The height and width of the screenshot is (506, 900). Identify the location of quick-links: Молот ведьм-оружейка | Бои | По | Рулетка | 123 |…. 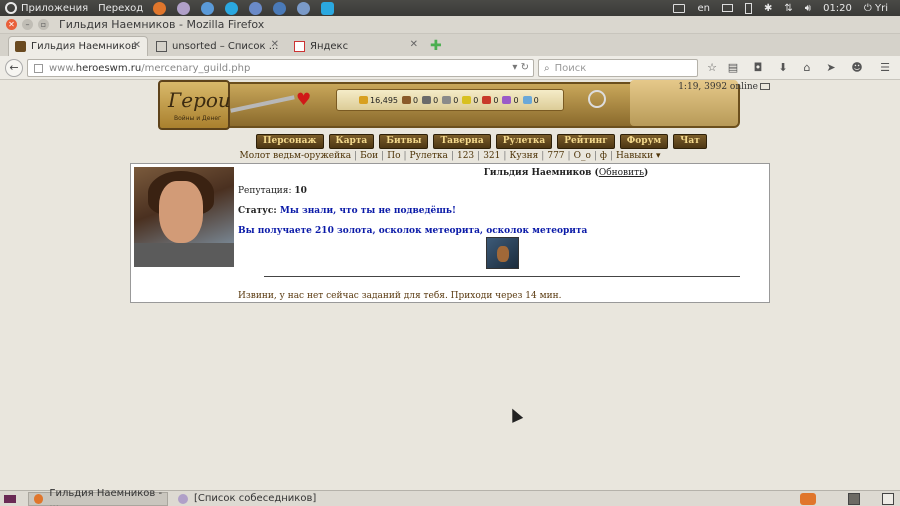
(450, 156).